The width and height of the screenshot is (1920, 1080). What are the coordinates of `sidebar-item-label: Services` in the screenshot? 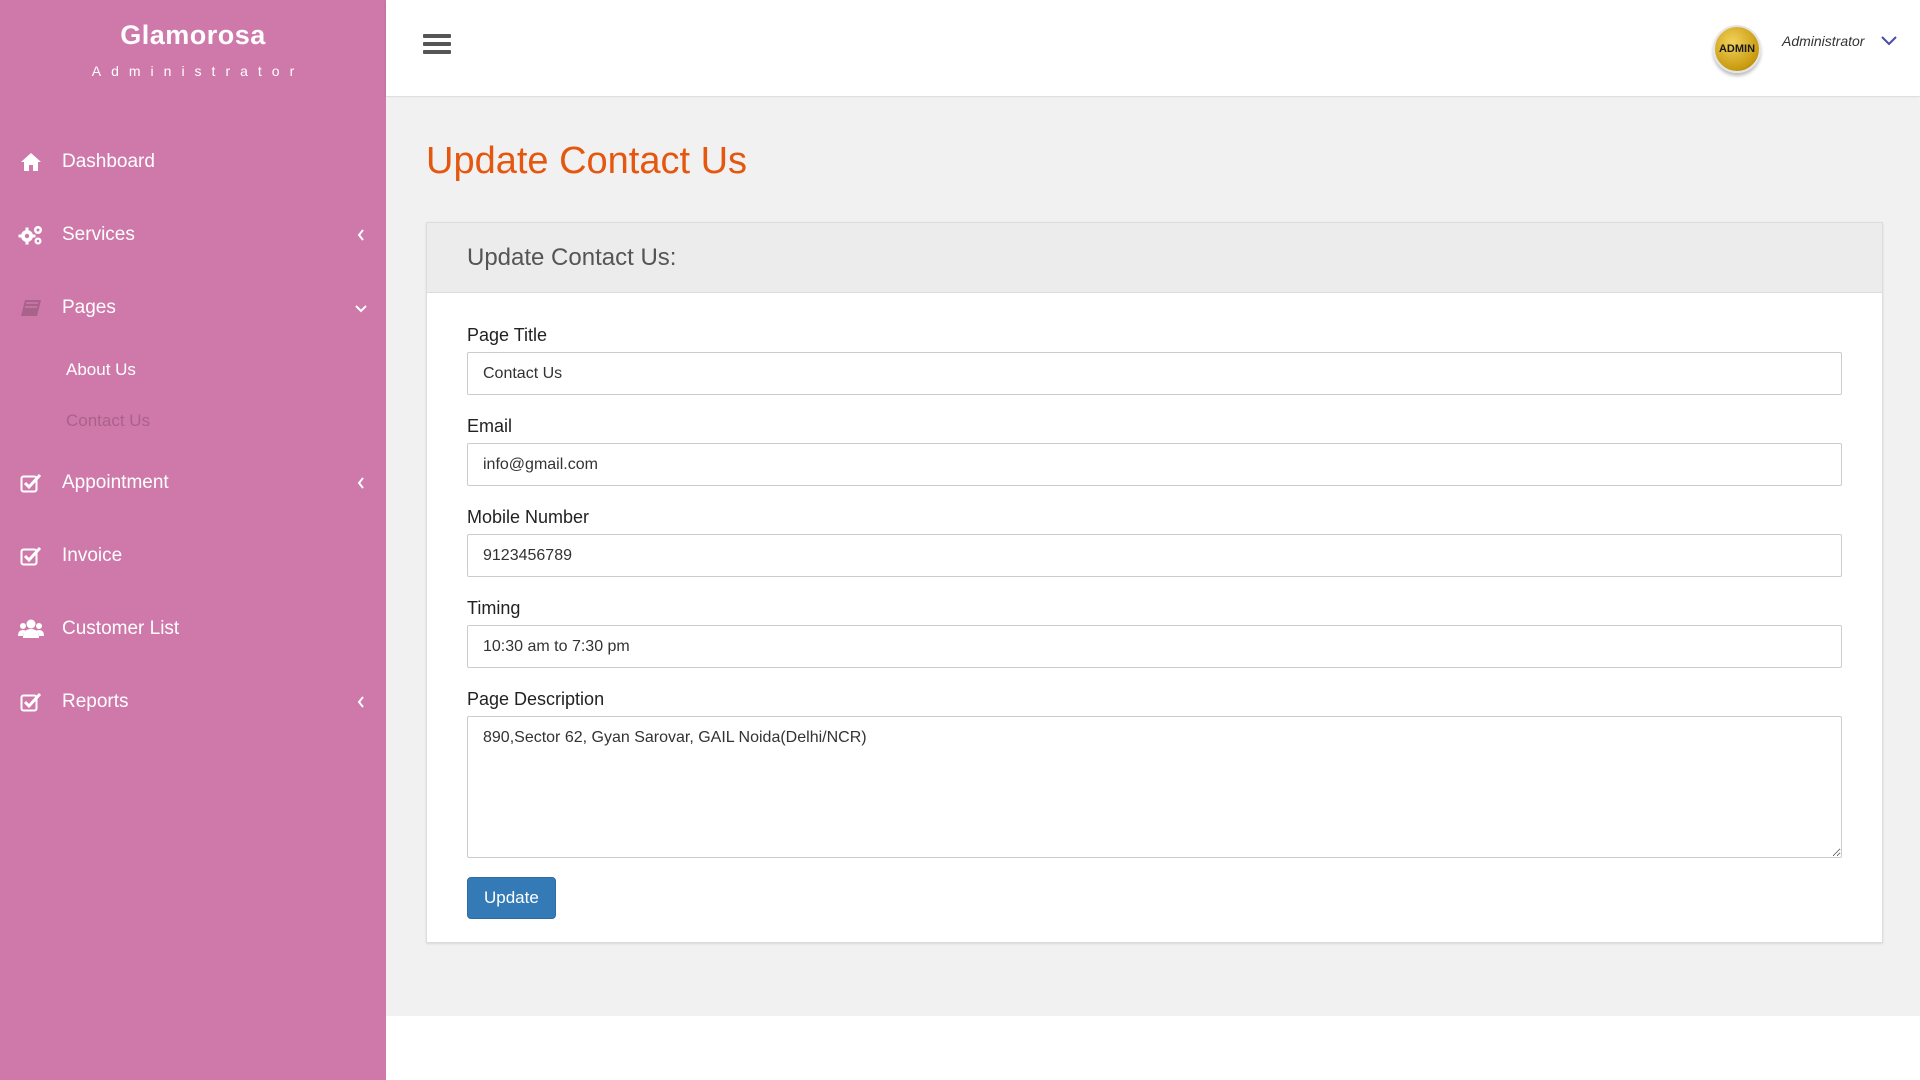 It's located at (98, 234).